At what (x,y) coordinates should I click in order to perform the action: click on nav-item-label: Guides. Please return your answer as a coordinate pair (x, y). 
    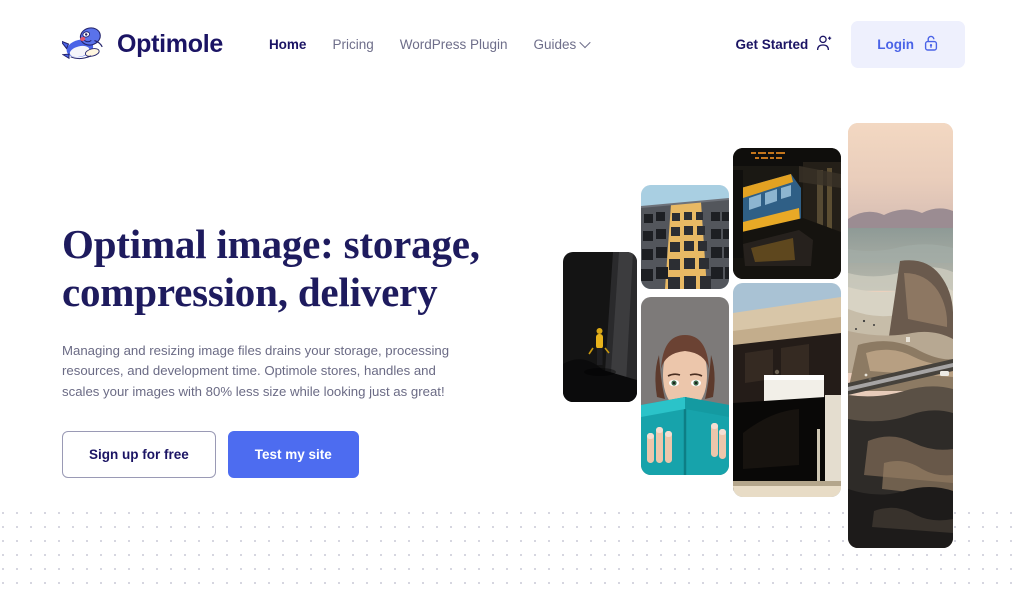
    Looking at the image, I should click on (555, 44).